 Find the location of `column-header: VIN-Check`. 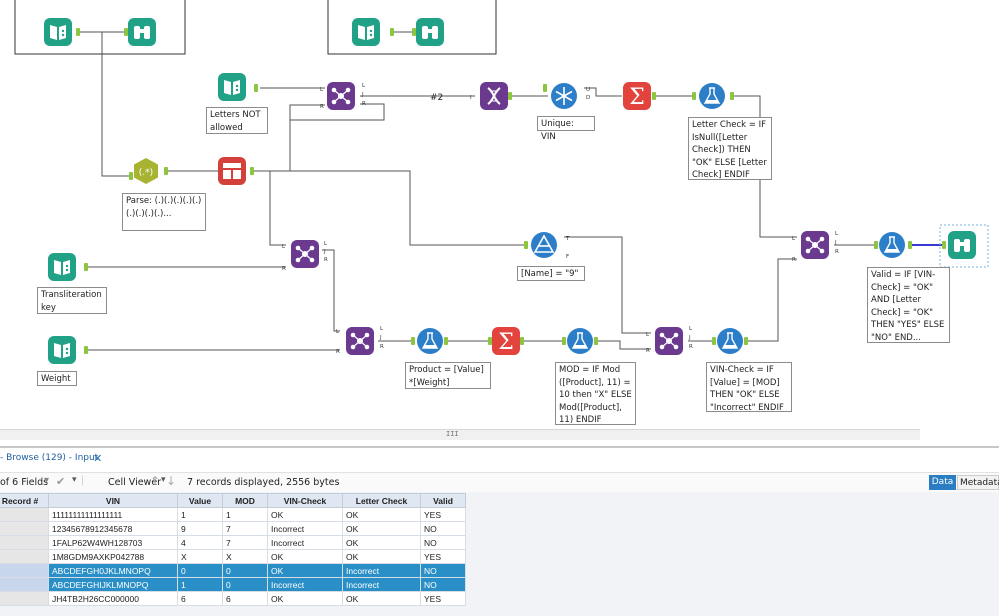

column-header: VIN-Check is located at coordinates (305, 500).